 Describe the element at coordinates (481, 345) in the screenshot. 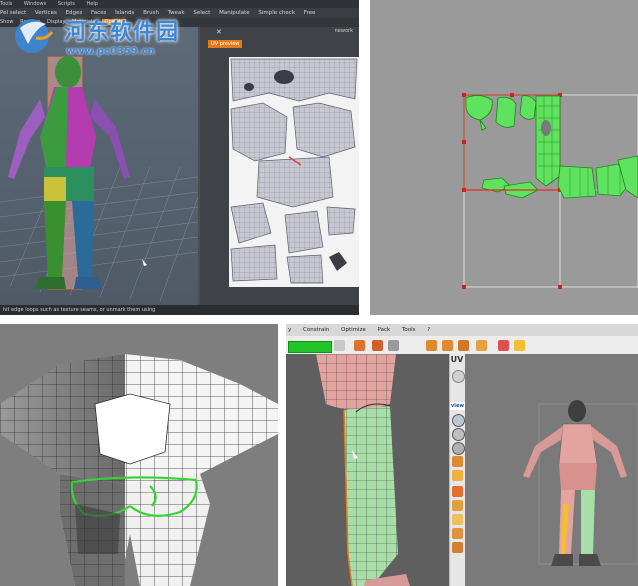

I see `align-icon` at that location.